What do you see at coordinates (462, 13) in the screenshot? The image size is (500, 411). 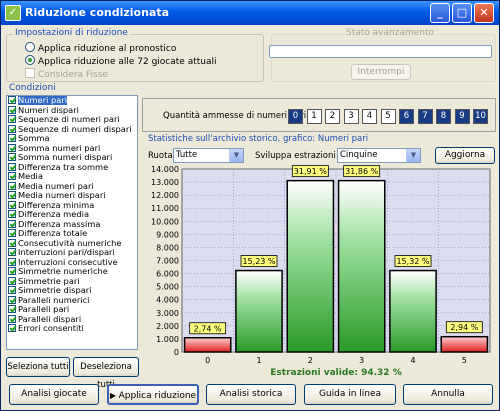 I see `maximize-button: □` at bounding box center [462, 13].